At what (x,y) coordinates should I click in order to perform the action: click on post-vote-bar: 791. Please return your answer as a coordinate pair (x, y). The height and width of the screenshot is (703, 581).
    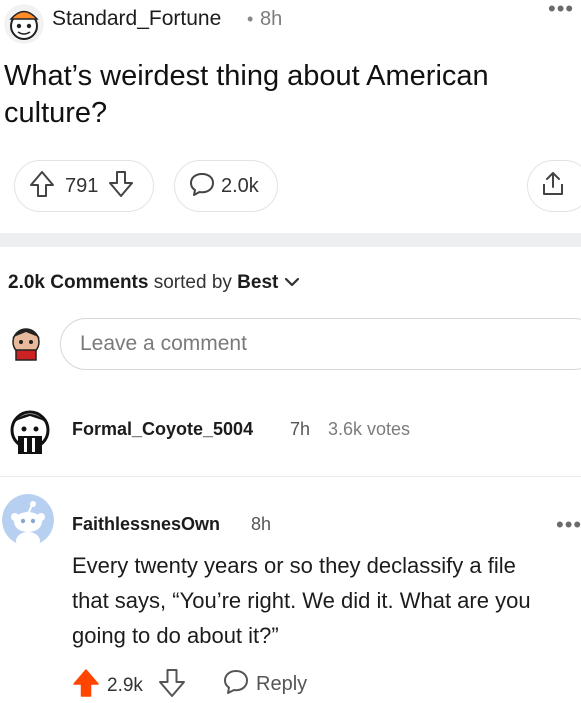
    Looking at the image, I should click on (84, 186).